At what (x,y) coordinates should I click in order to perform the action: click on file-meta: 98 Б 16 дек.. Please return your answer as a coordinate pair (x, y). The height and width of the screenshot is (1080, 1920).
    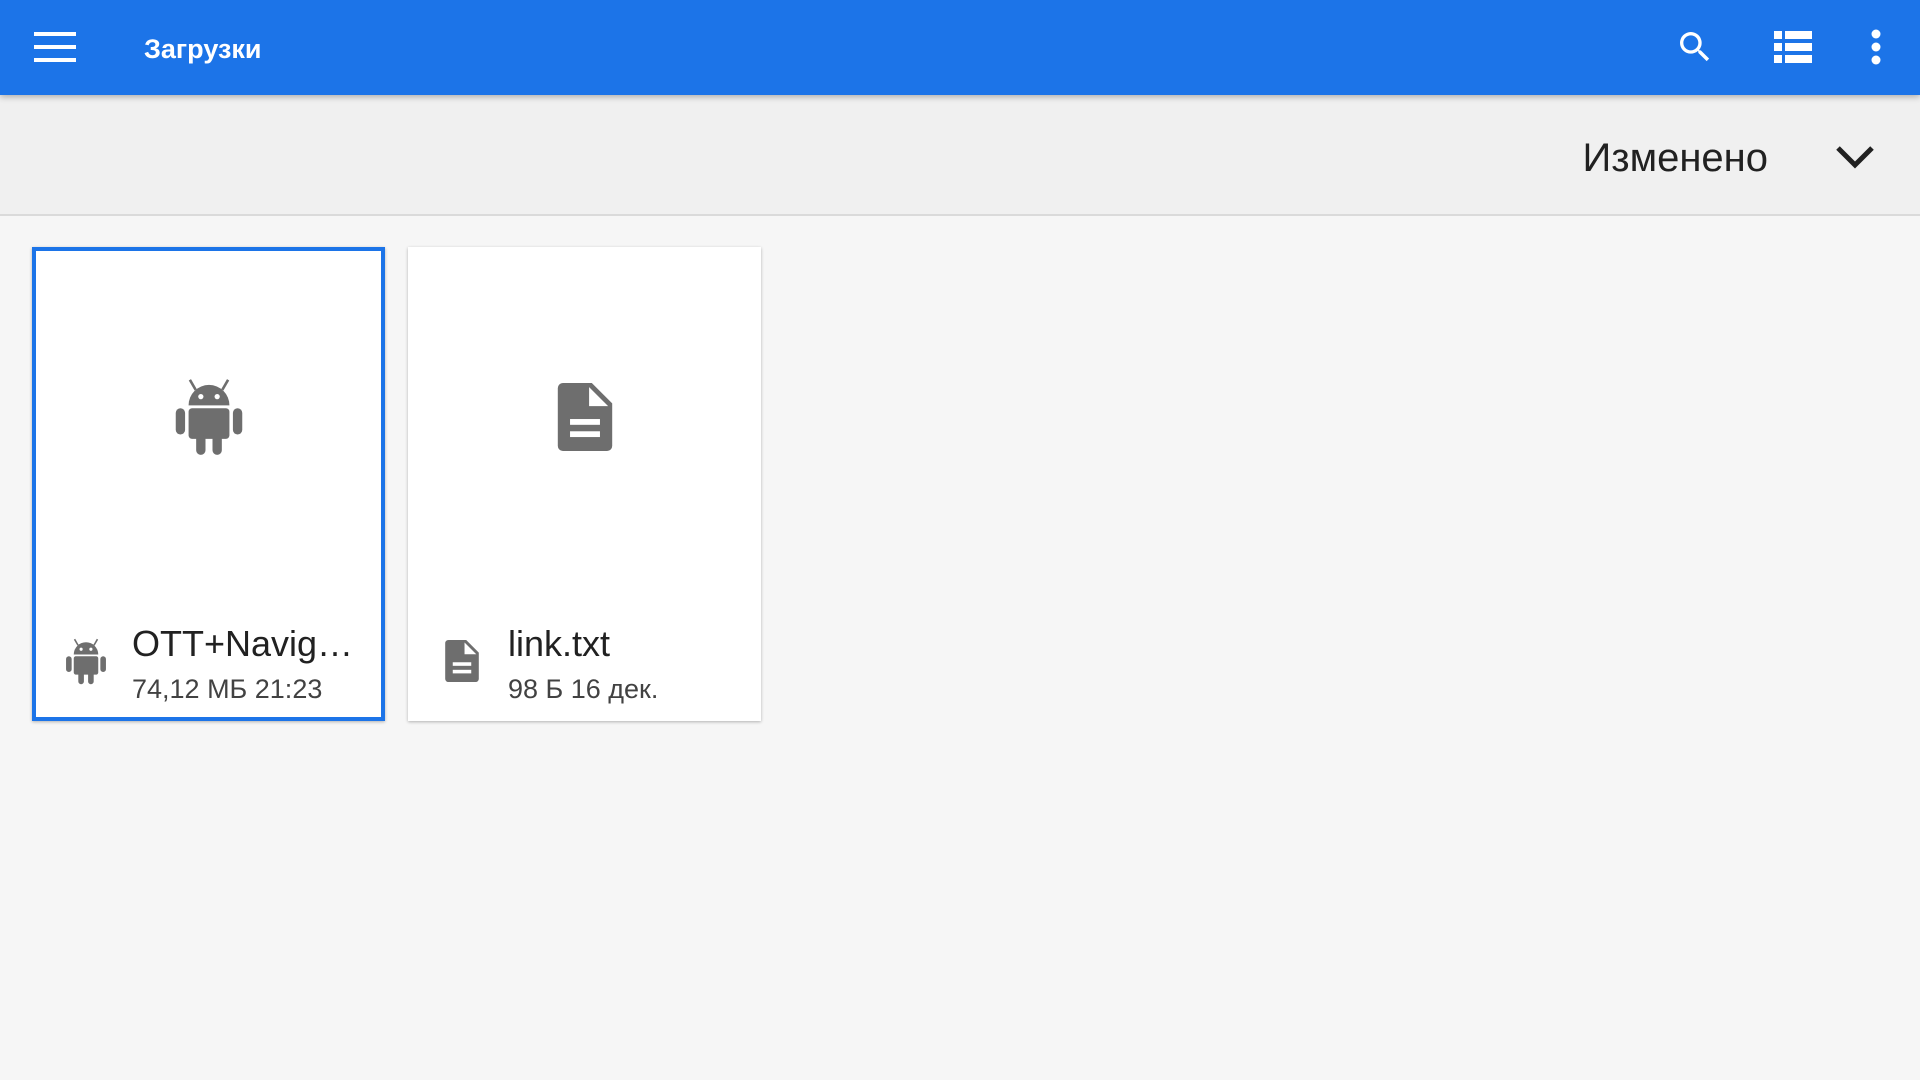
    Looking at the image, I should click on (583, 689).